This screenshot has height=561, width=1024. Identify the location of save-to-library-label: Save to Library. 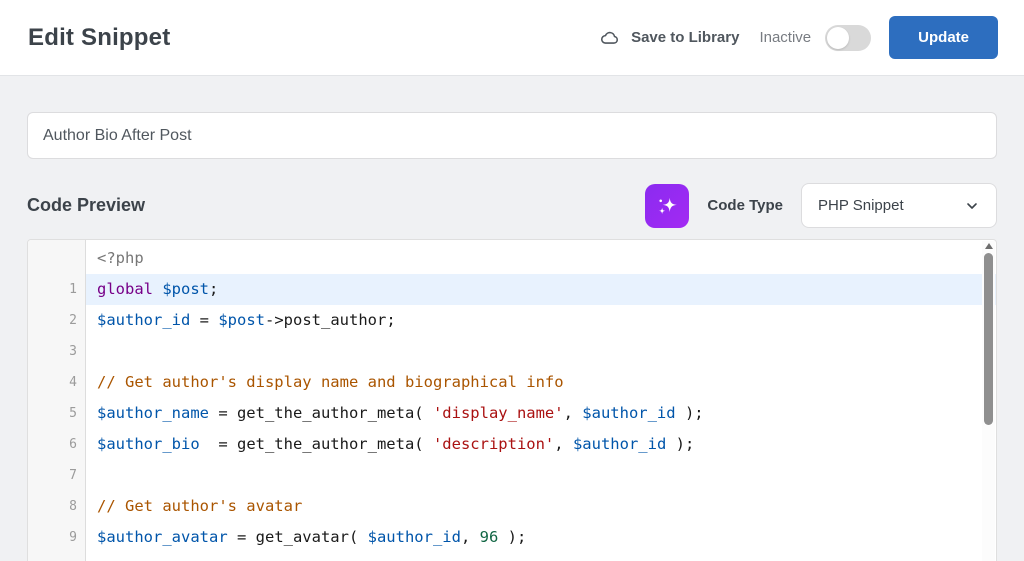
(685, 37).